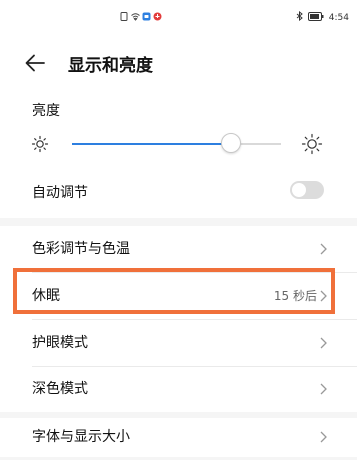  I want to click on font-section: 字体与显示大小, so click(178, 437).